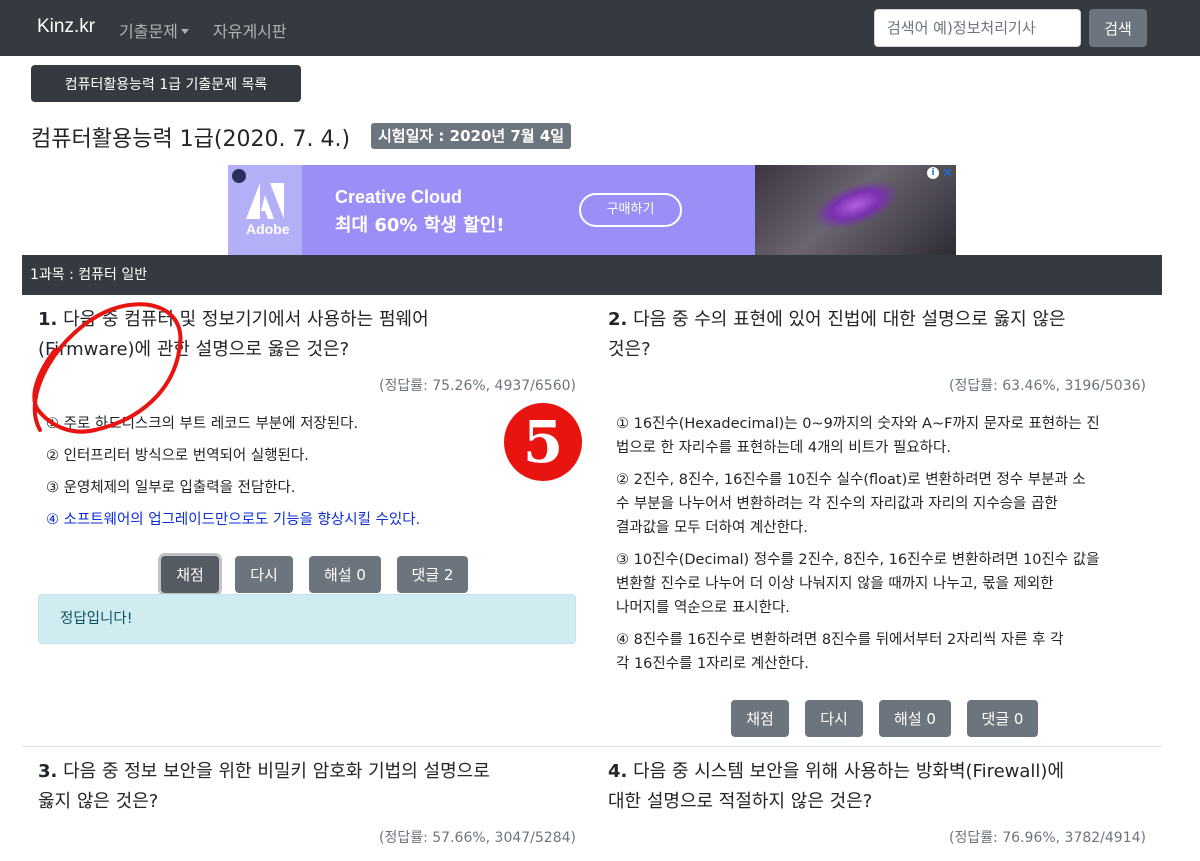 The width and height of the screenshot is (1200, 861). Describe the element at coordinates (276, 771) in the screenshot. I see `question-text-line: 다음 중 정보 보안을 위한 비밀키 암호화 기법의 설명으로` at that location.